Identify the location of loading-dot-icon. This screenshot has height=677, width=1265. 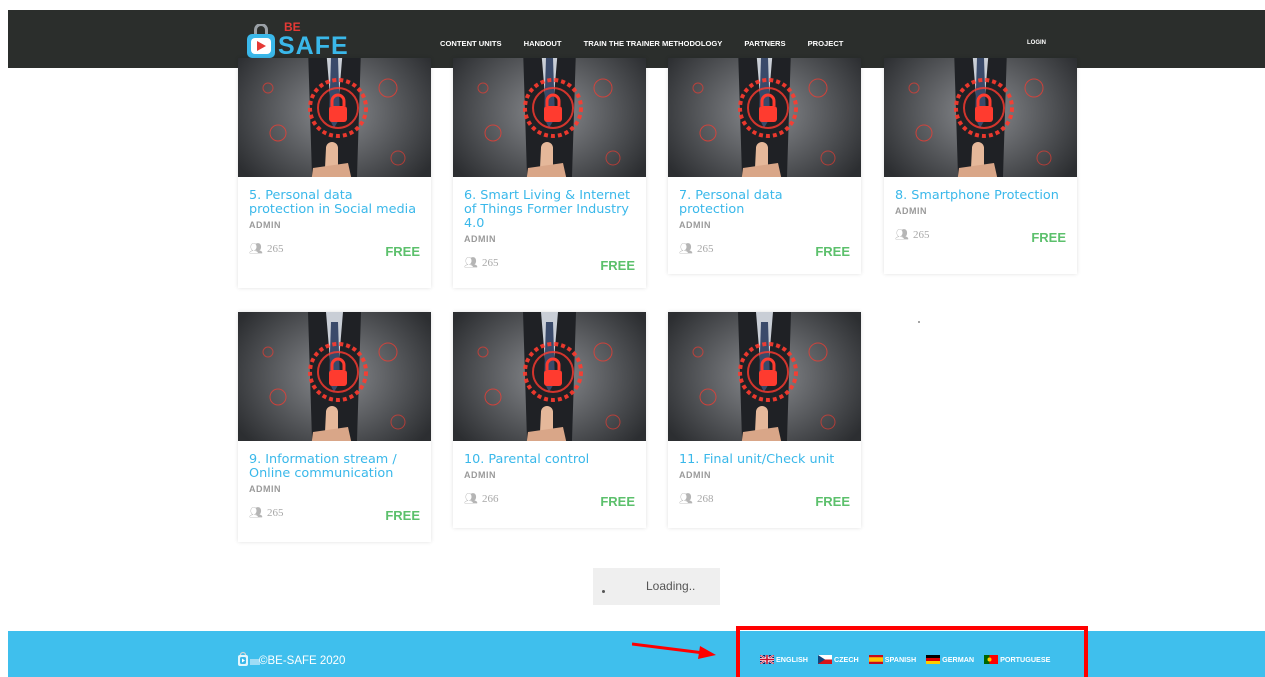
(603, 591).